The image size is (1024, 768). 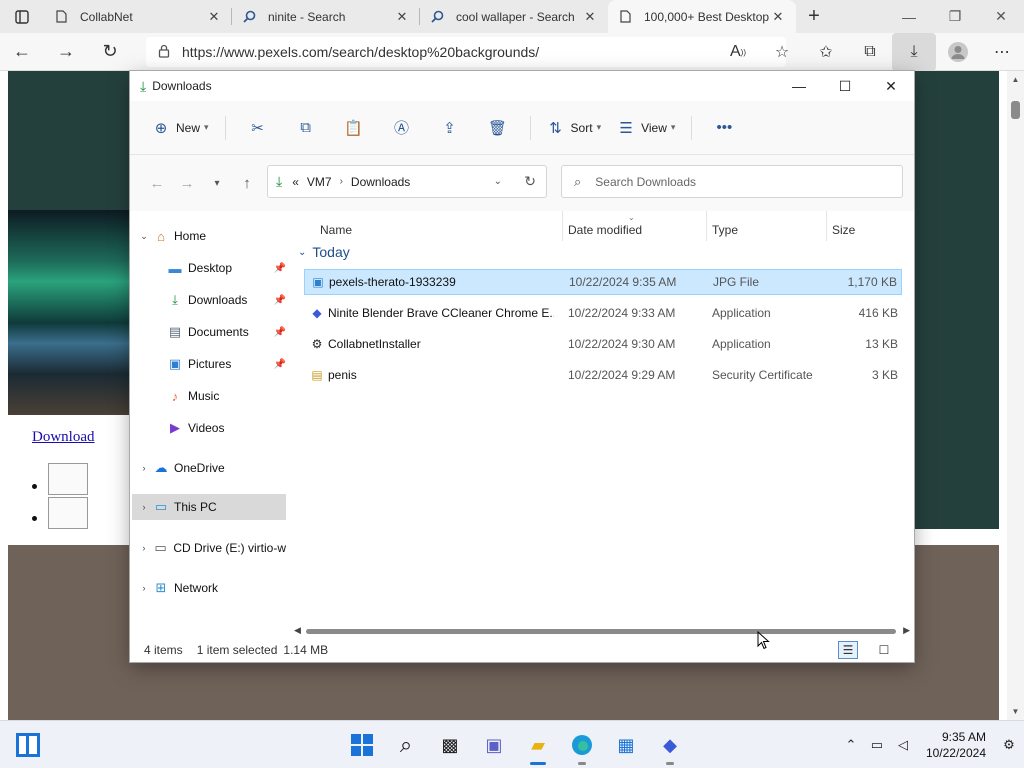 I want to click on file-explorer-taskbar-button: ▰, so click(x=538, y=747).